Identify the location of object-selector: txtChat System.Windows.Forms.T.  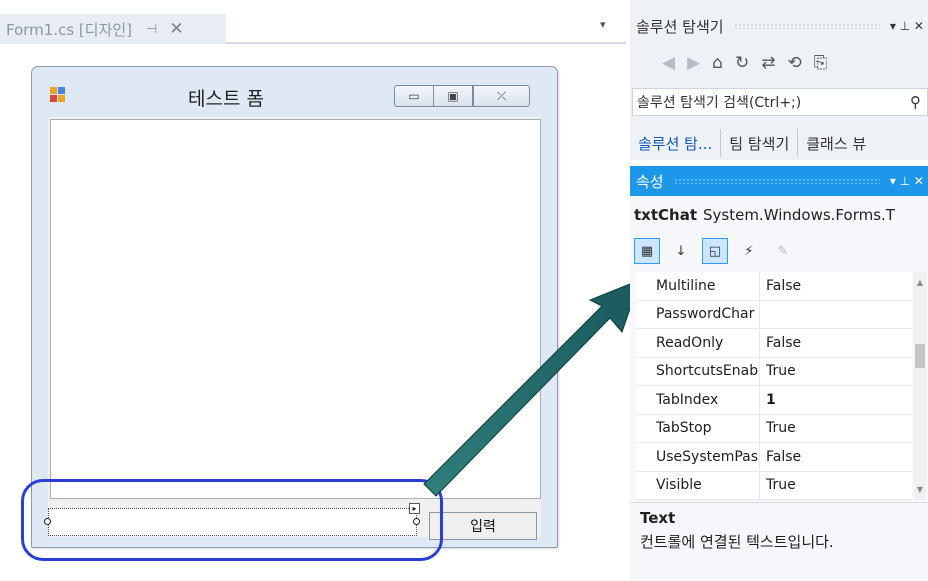
(781, 215).